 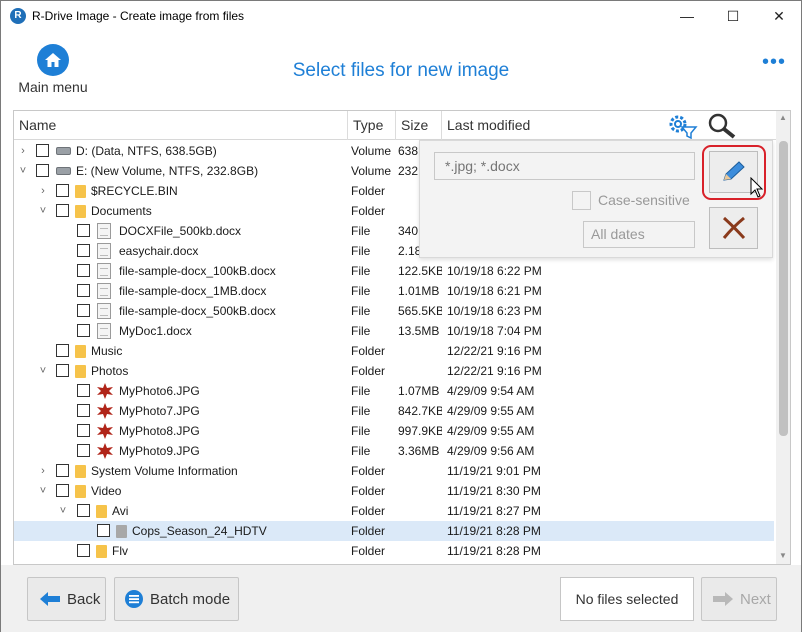 What do you see at coordinates (134, 599) in the screenshot?
I see `batch-list-icon` at bounding box center [134, 599].